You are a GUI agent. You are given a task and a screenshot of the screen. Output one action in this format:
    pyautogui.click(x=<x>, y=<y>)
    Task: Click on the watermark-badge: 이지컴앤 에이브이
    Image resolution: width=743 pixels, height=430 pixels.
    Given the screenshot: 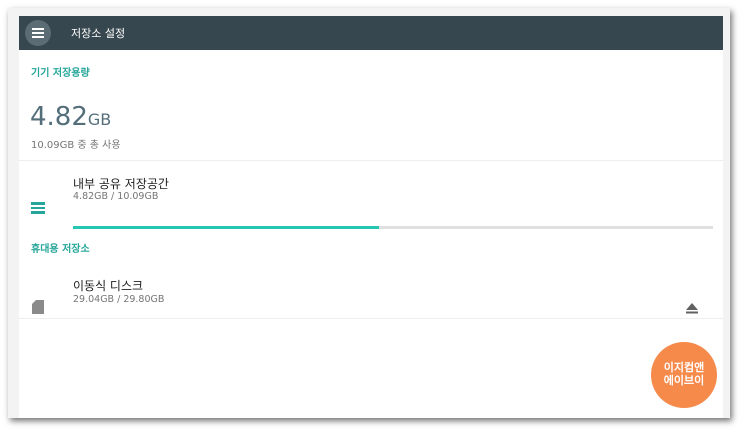 What is the action you would take?
    pyautogui.click(x=684, y=375)
    